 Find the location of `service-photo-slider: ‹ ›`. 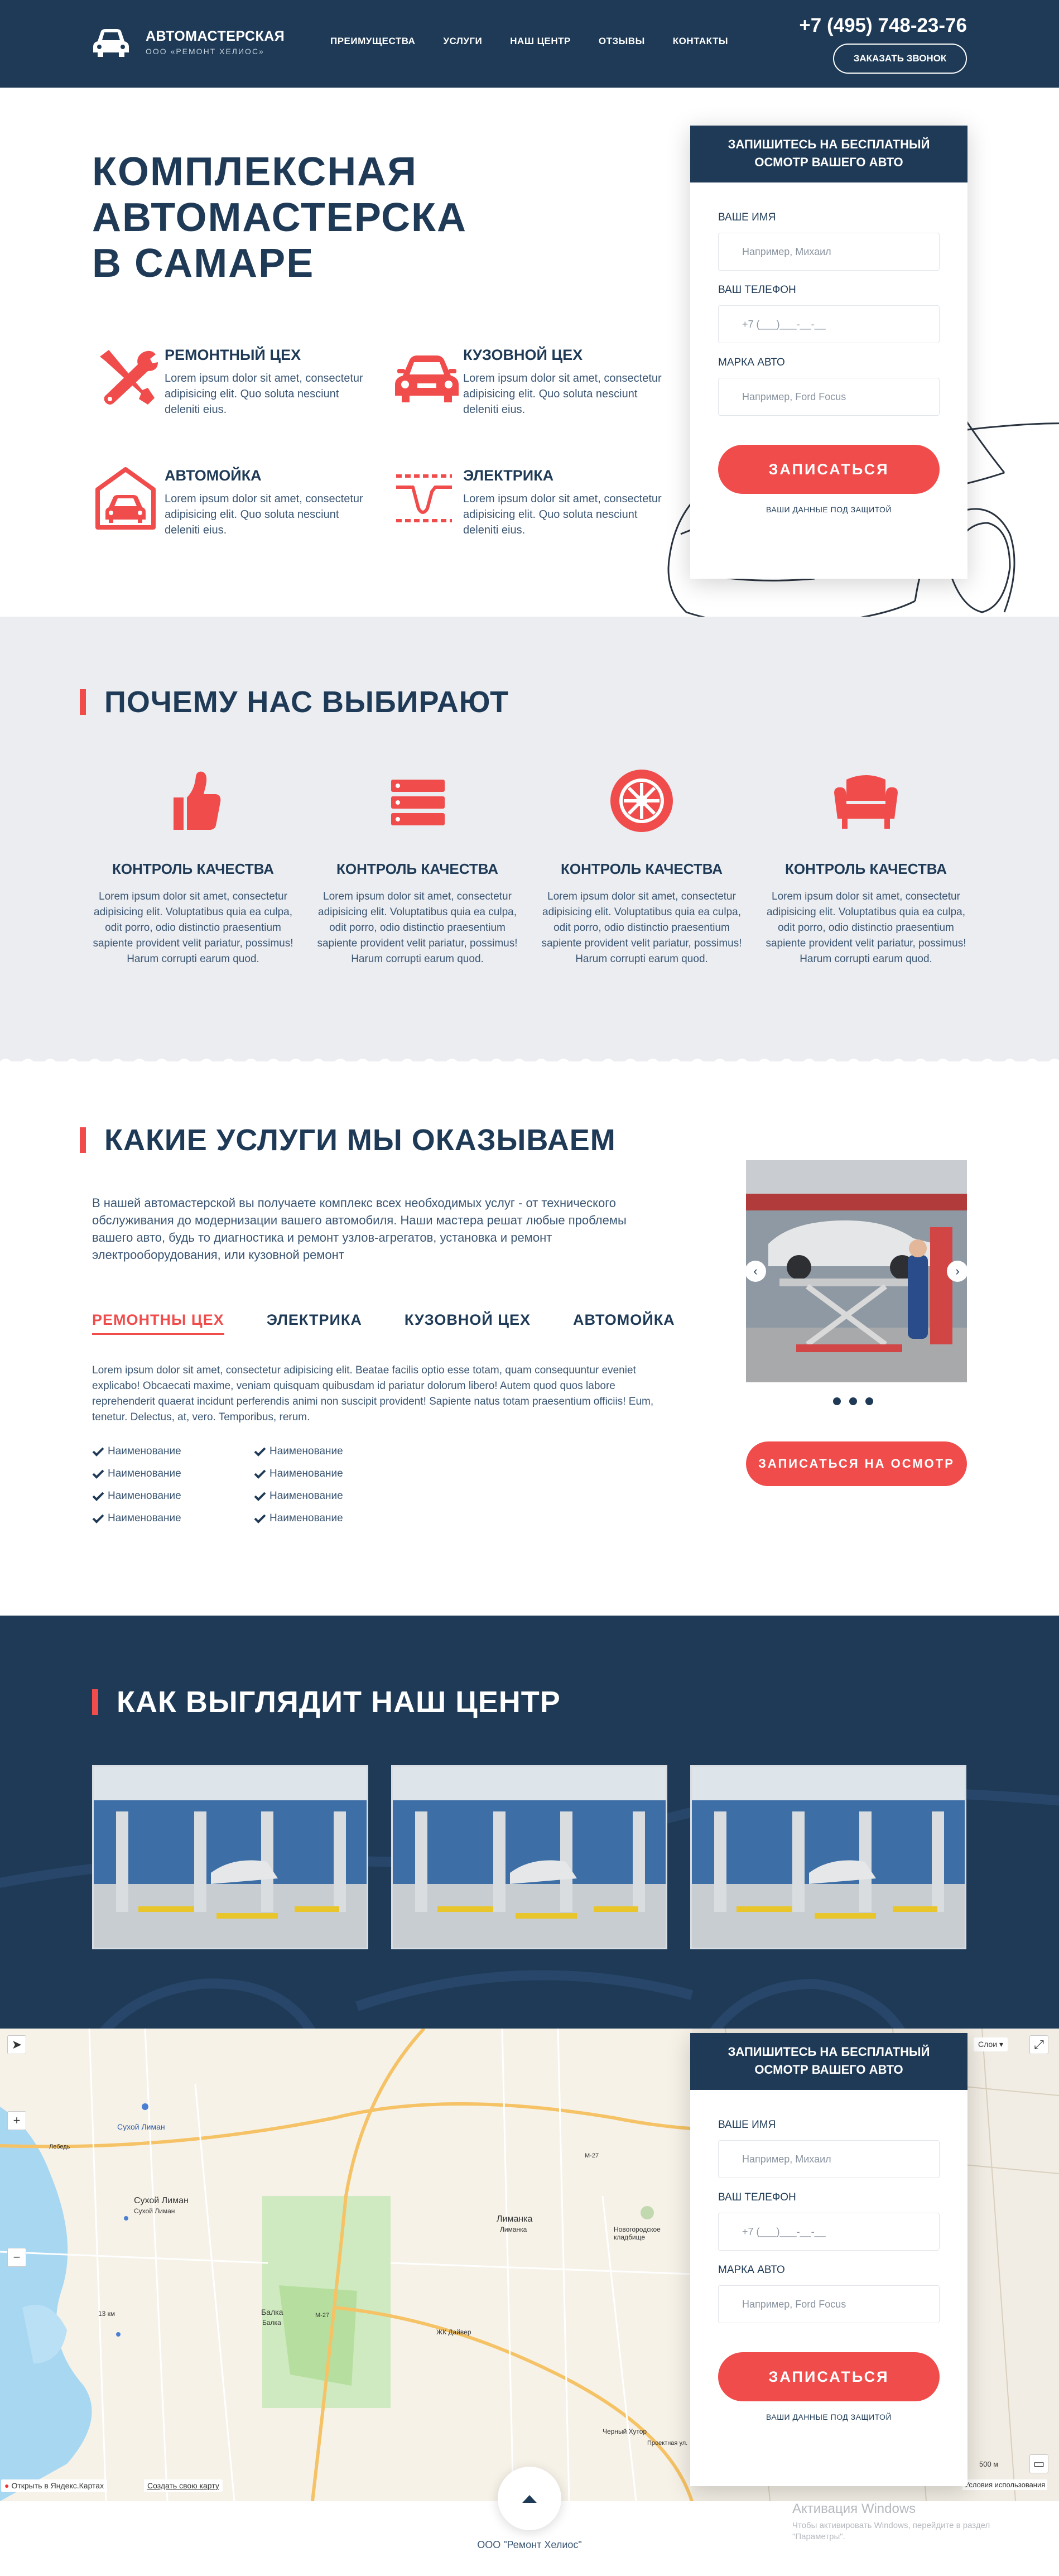

service-photo-slider: ‹ › is located at coordinates (856, 1271).